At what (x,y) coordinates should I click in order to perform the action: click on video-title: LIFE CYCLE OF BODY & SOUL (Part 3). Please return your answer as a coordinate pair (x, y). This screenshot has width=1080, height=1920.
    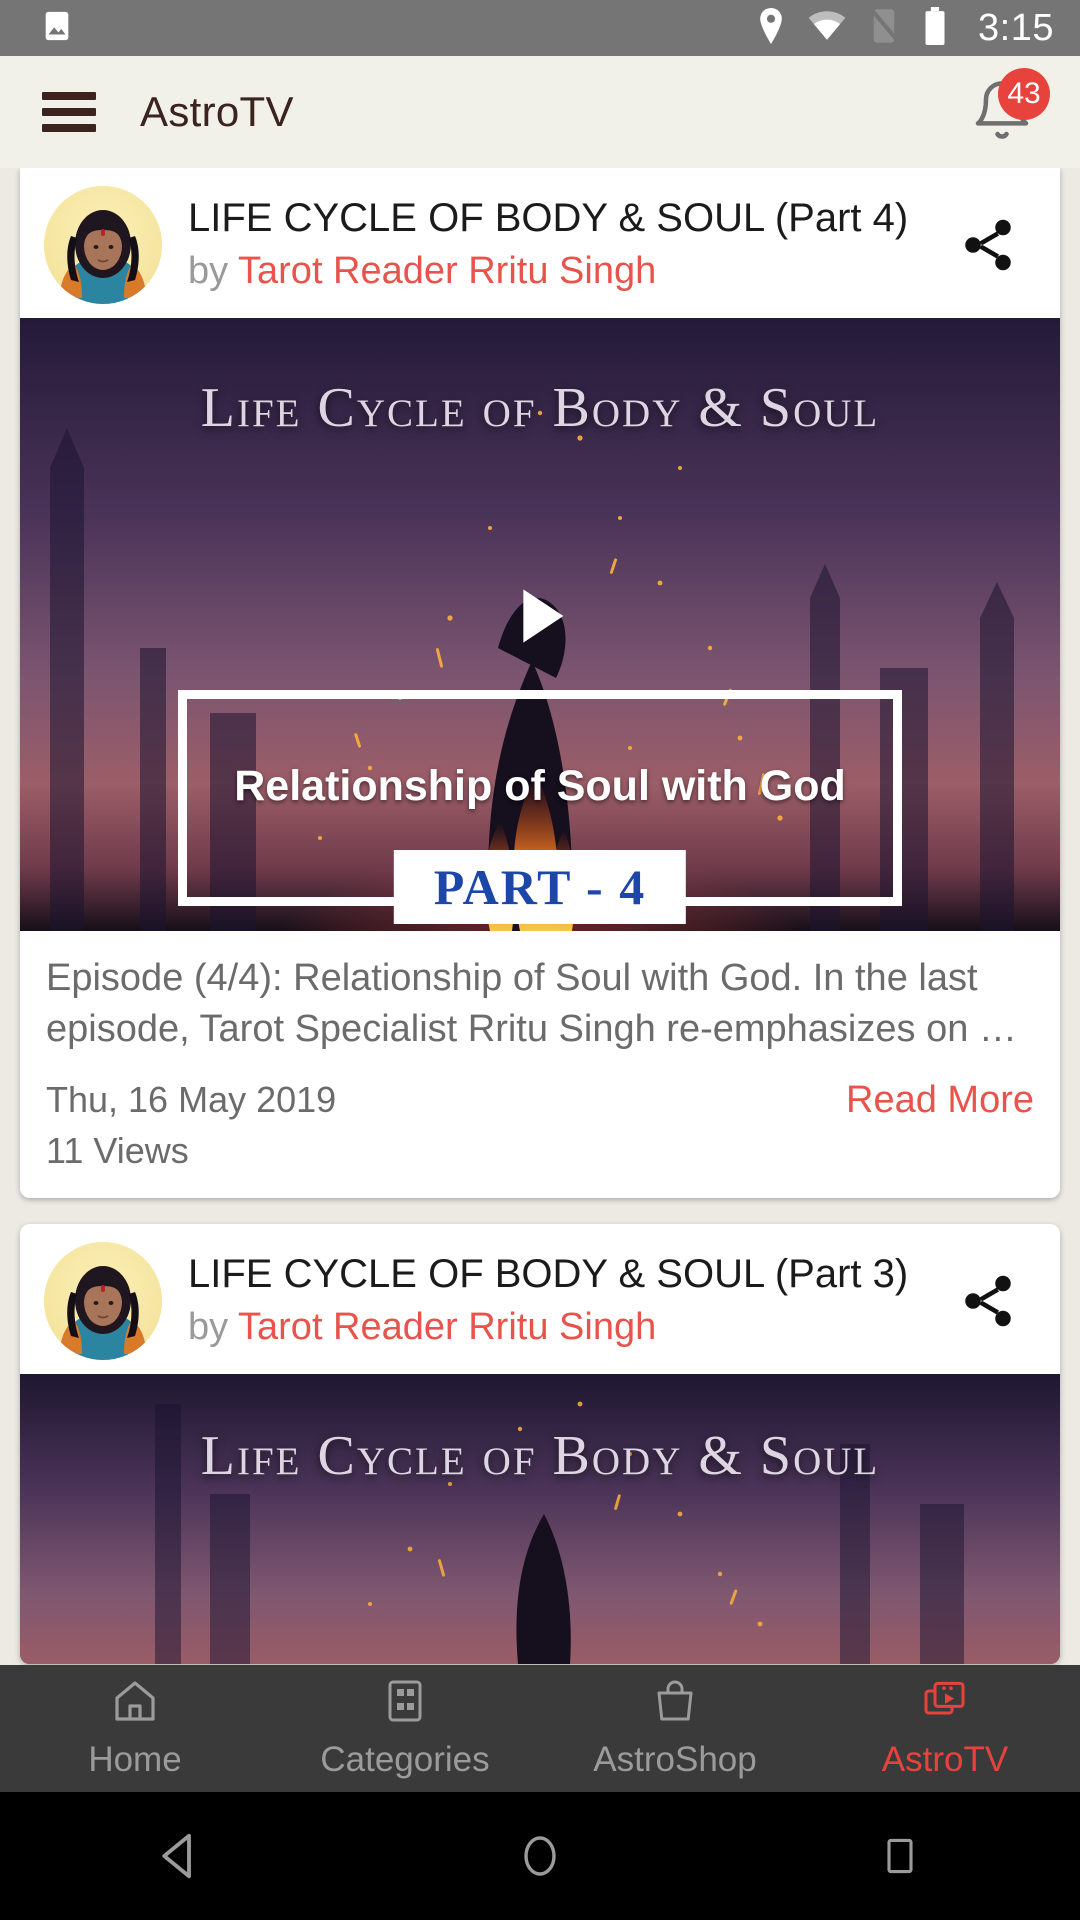
    Looking at the image, I should click on (548, 1274).